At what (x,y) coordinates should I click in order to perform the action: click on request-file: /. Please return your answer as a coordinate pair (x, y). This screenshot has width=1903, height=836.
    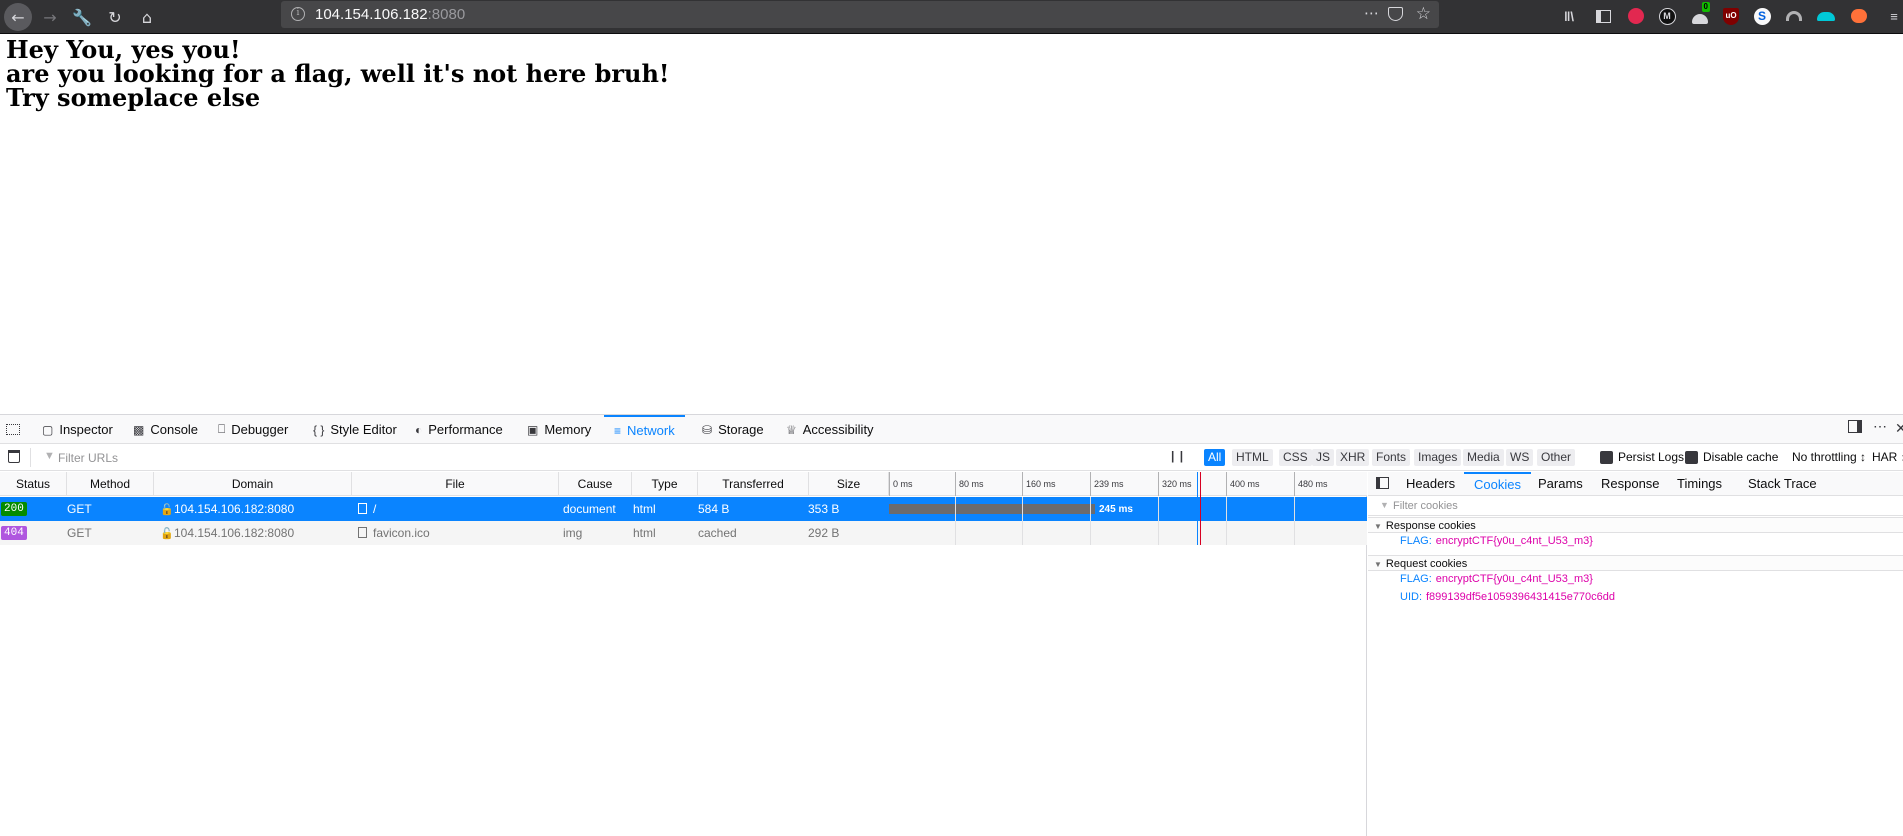
    Looking at the image, I should click on (367, 509).